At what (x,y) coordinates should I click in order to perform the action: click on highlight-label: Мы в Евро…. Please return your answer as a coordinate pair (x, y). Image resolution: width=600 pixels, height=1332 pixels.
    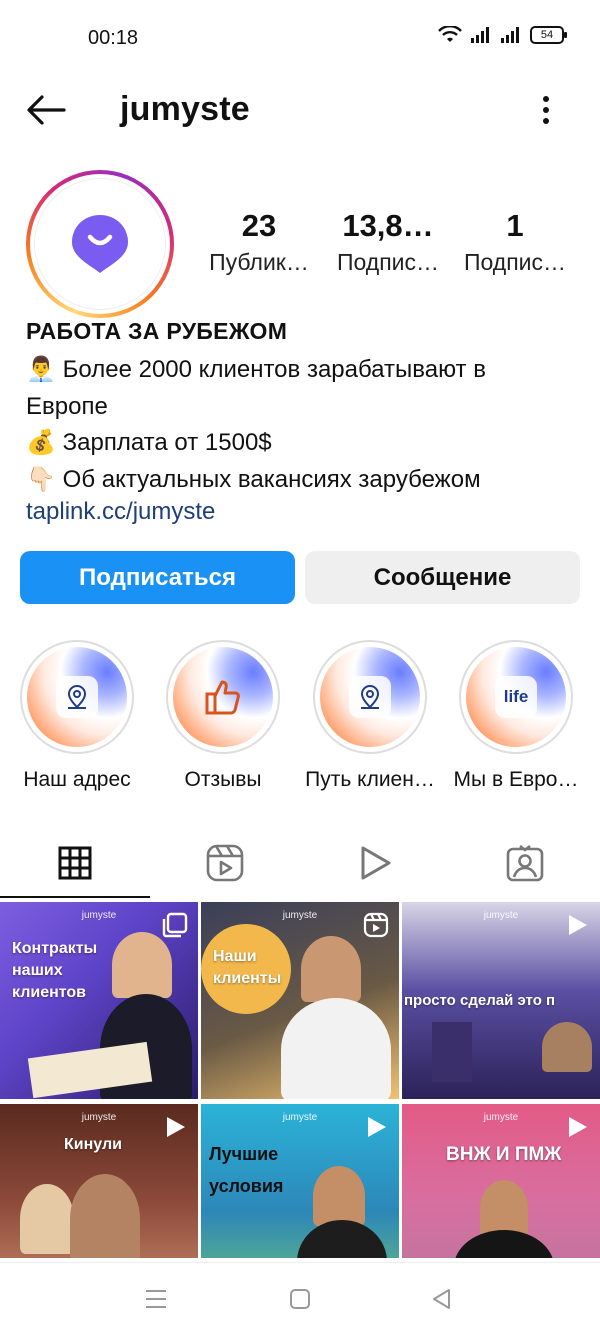
    Looking at the image, I should click on (516, 779).